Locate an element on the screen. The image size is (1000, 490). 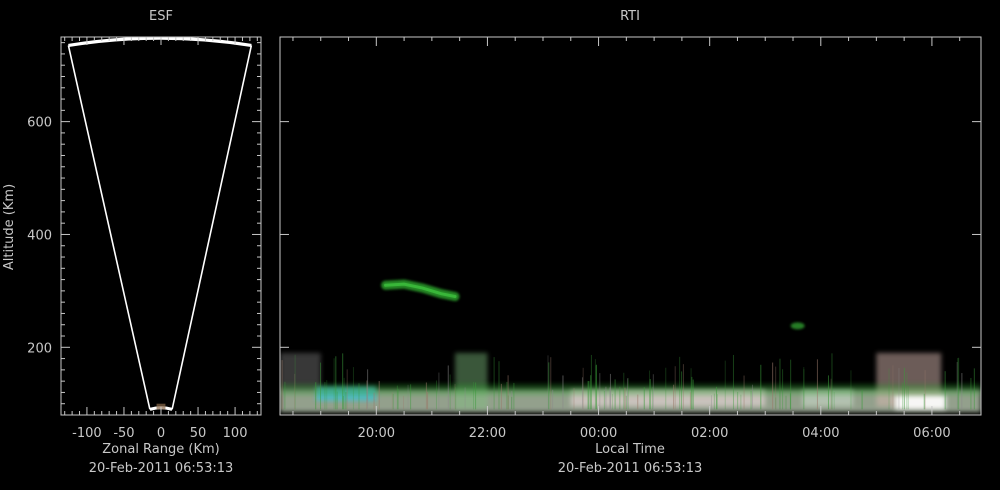
esf-x-tick-label: -50 is located at coordinates (123, 433).